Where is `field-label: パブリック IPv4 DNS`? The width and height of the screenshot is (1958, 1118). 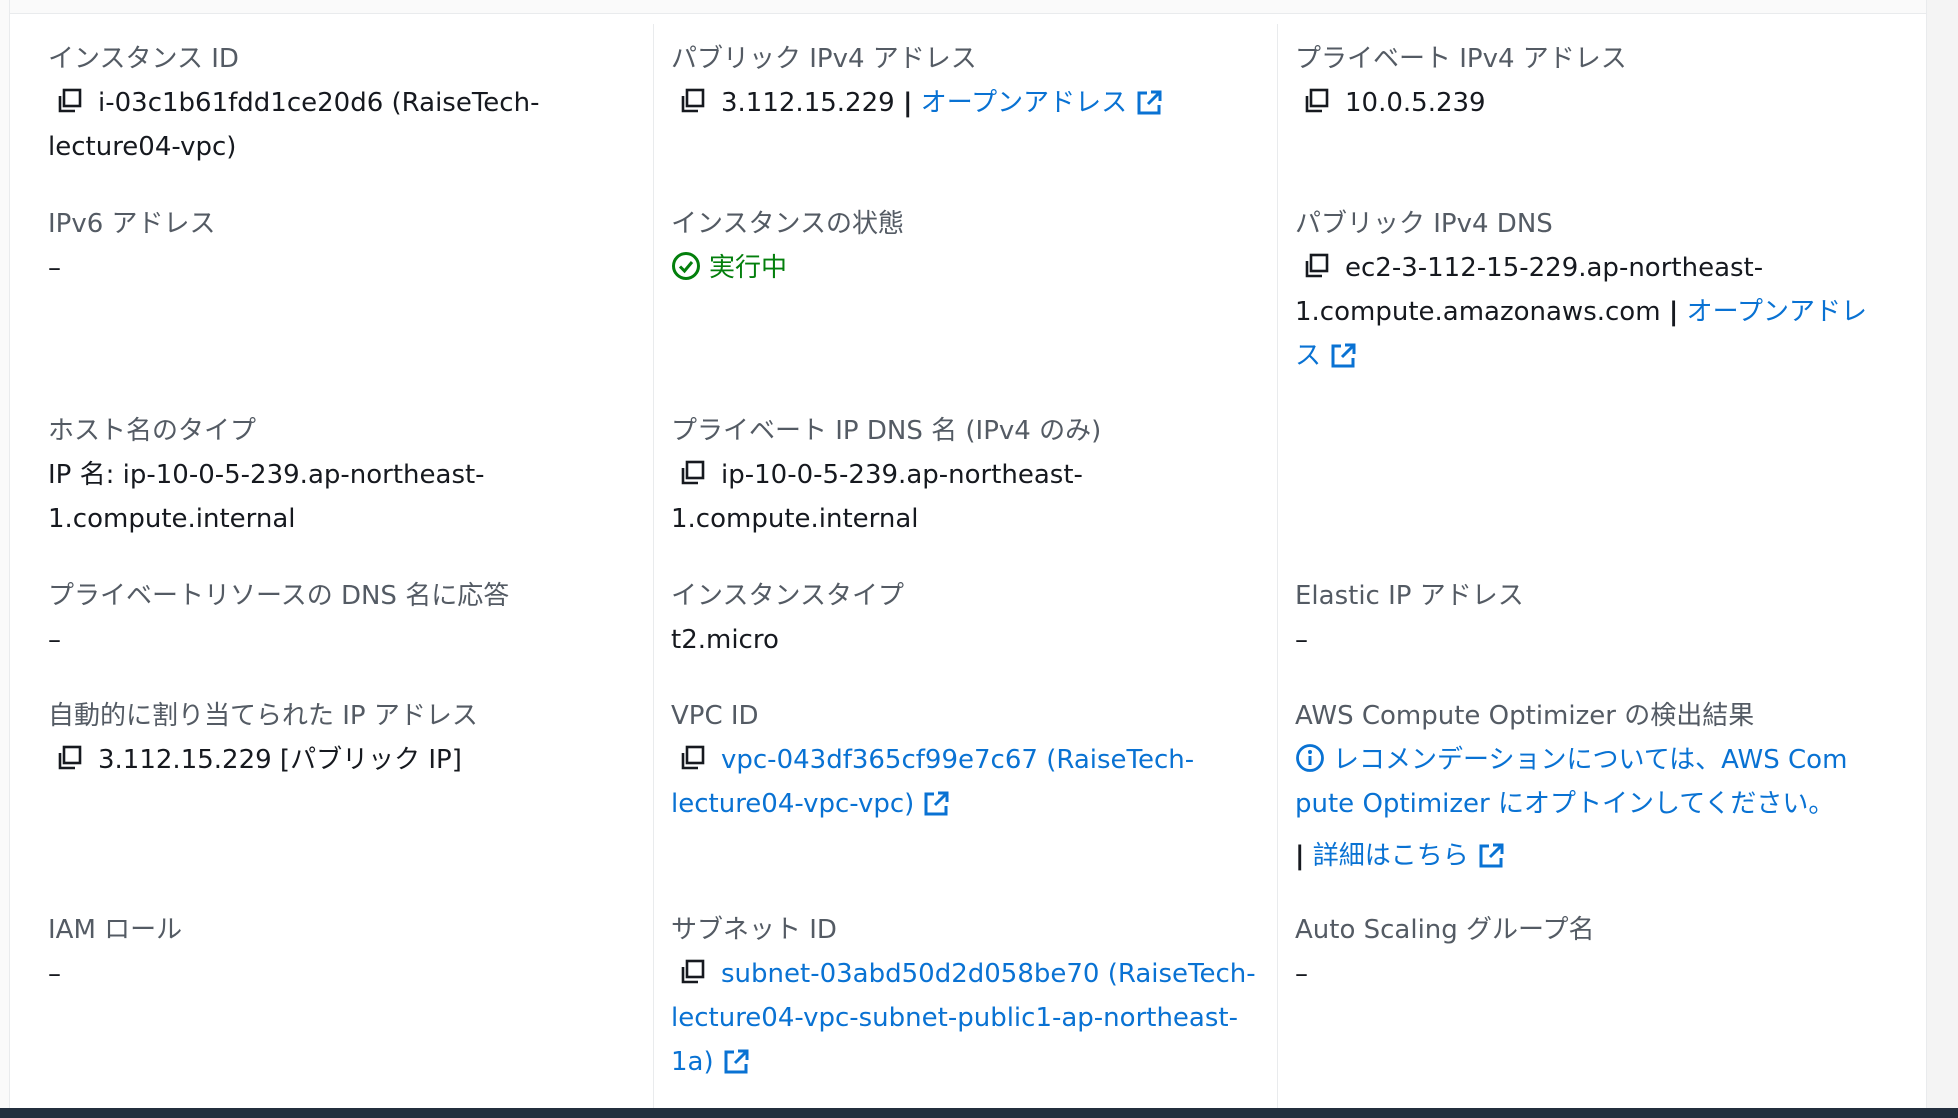 field-label: パブリック IPv4 DNS is located at coordinates (1424, 224).